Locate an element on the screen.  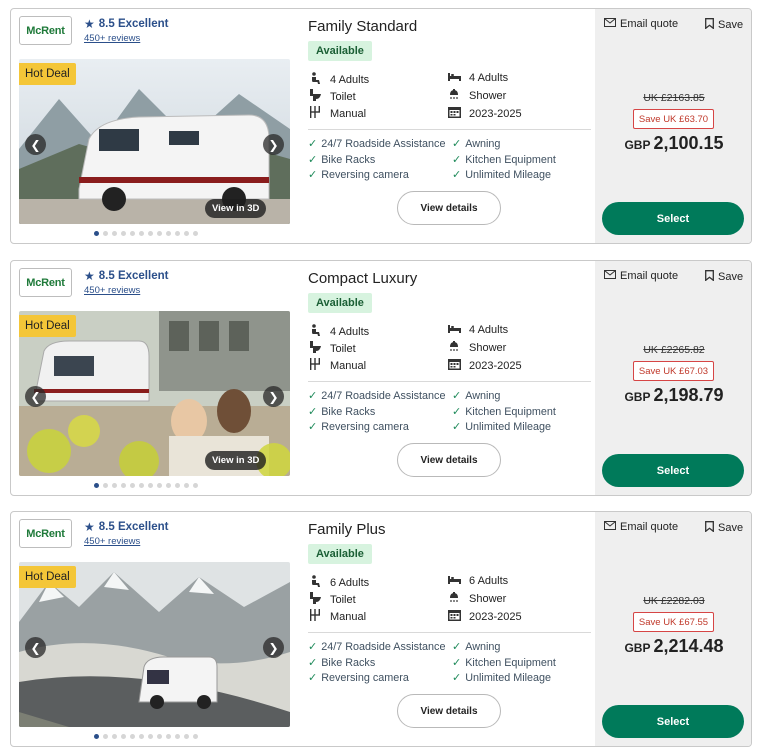
chevron-right-icon: ❯ is located at coordinates (273, 647).